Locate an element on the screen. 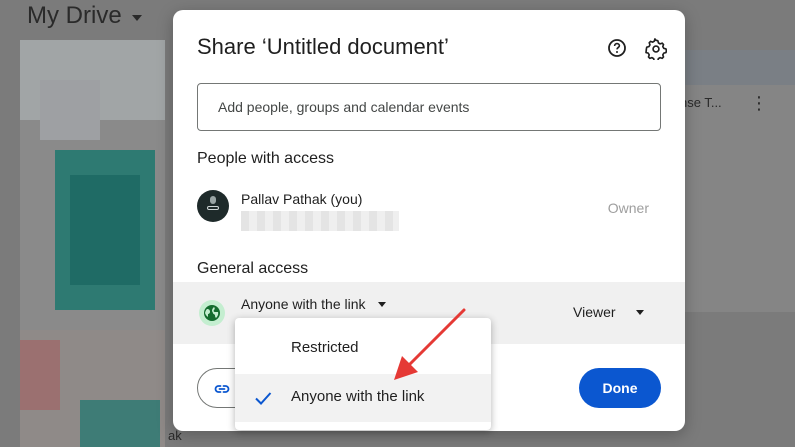 This screenshot has width=795, height=447. role-value: Viewer is located at coordinates (594, 312).